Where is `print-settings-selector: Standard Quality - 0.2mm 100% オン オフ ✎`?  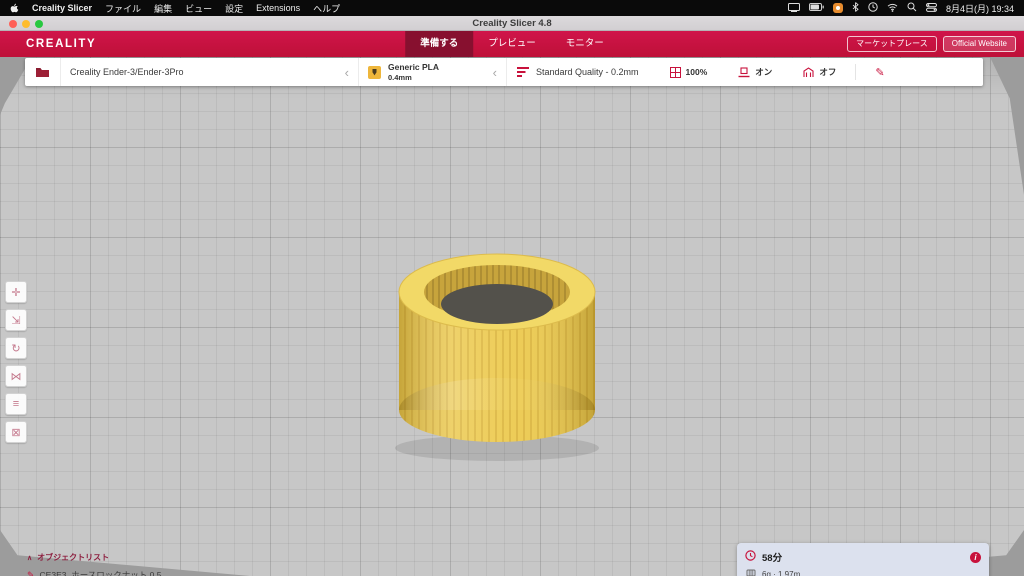
print-settings-selector: Standard Quality - 0.2mm 100% オン オフ ✎ is located at coordinates (745, 72).